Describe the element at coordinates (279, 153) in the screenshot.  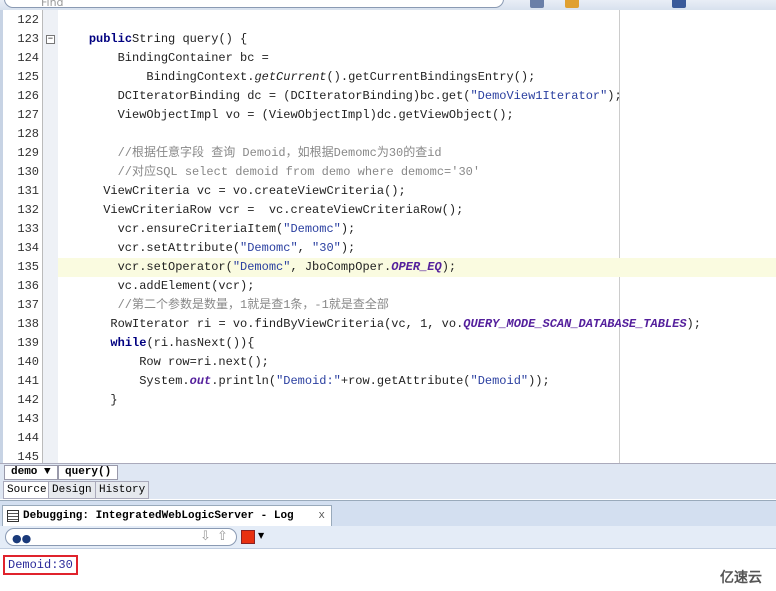
I see `code-token: //根据任意字段 查询 Demoid，如根据Demomc为30的查id` at that location.